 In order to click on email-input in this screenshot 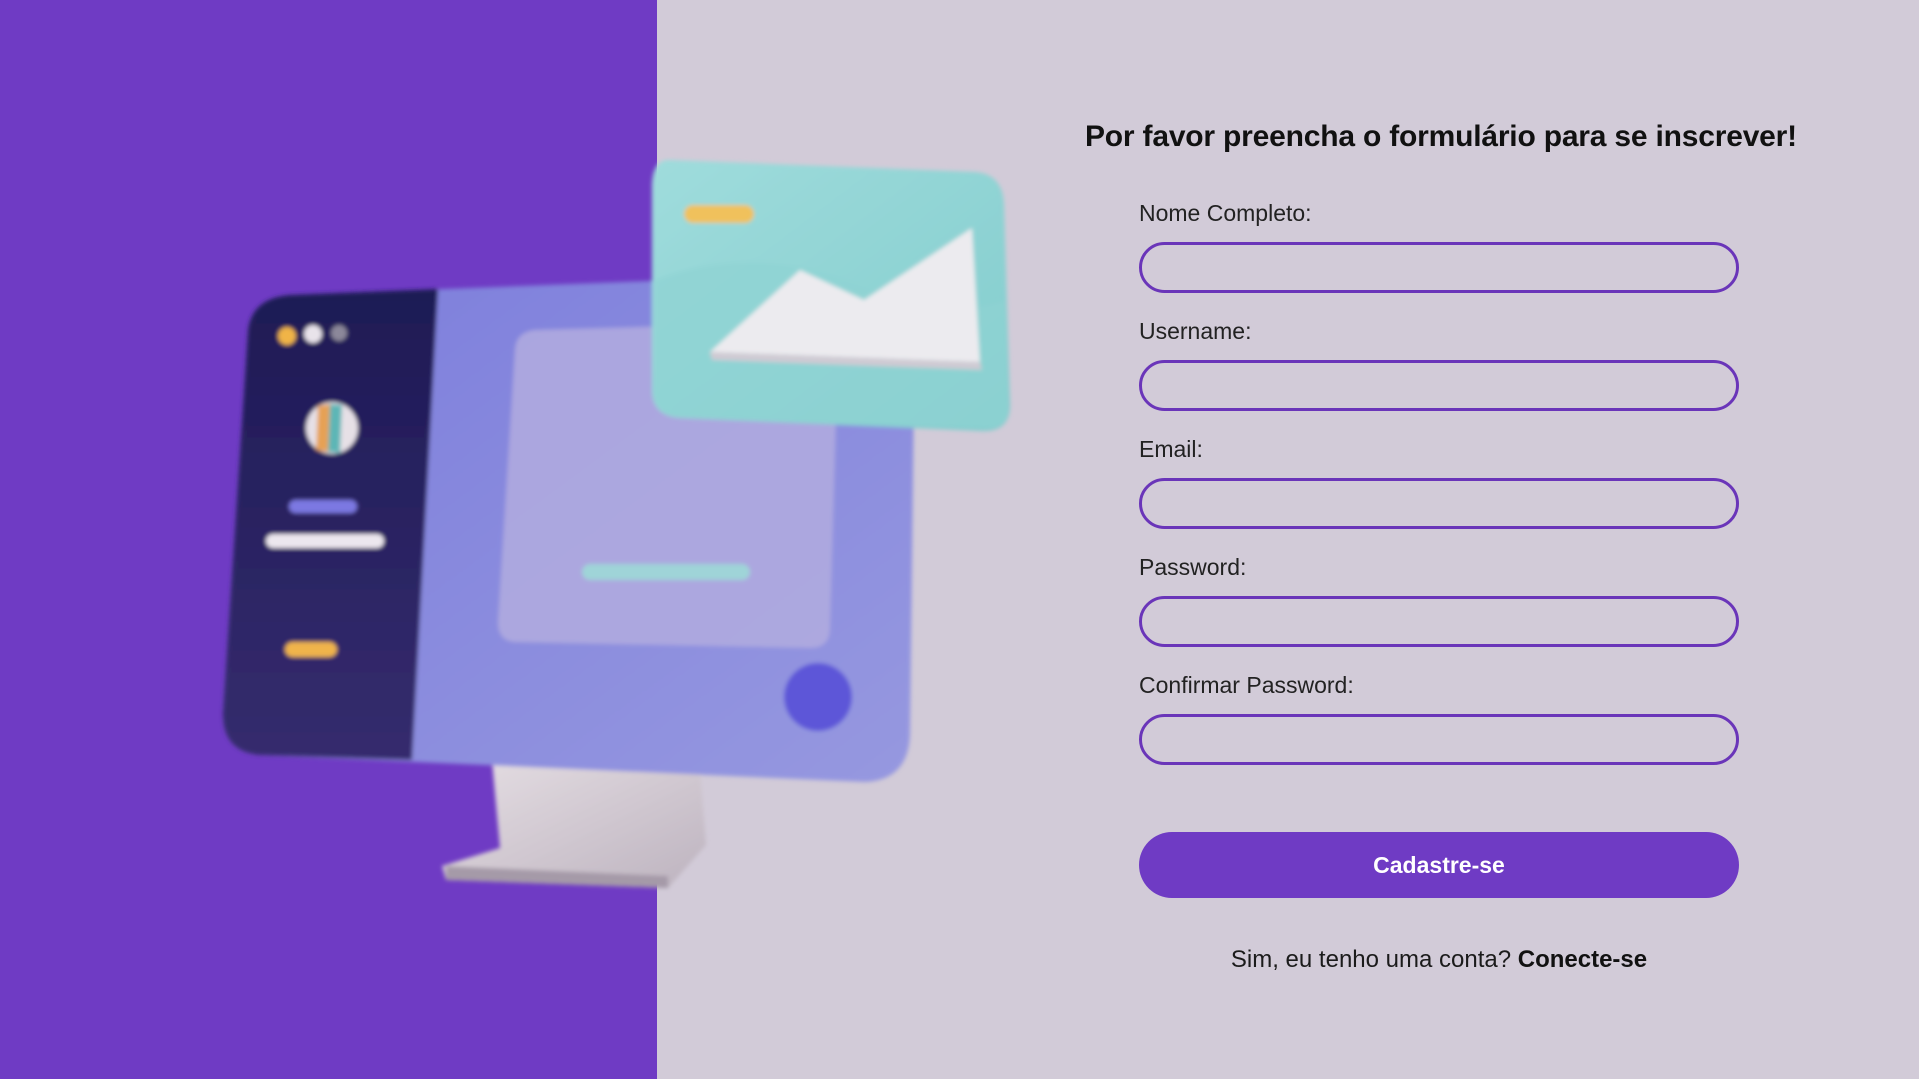, I will do `click(1439, 503)`.